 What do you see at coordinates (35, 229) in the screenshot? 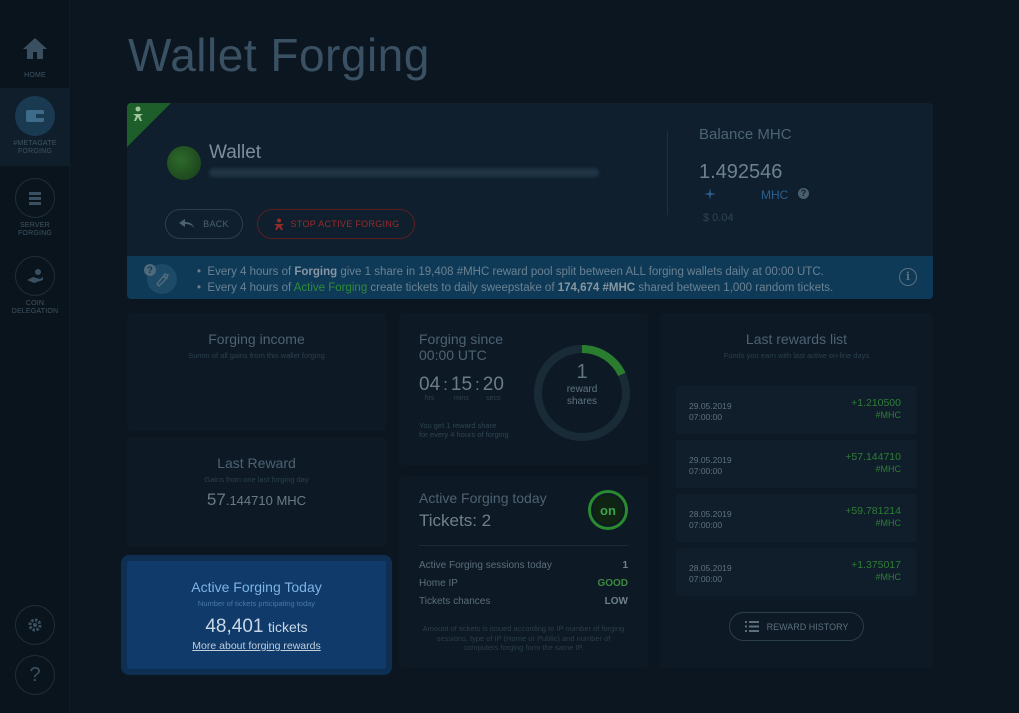
I see `sidebar-item-label: SERVER FORGING` at bounding box center [35, 229].